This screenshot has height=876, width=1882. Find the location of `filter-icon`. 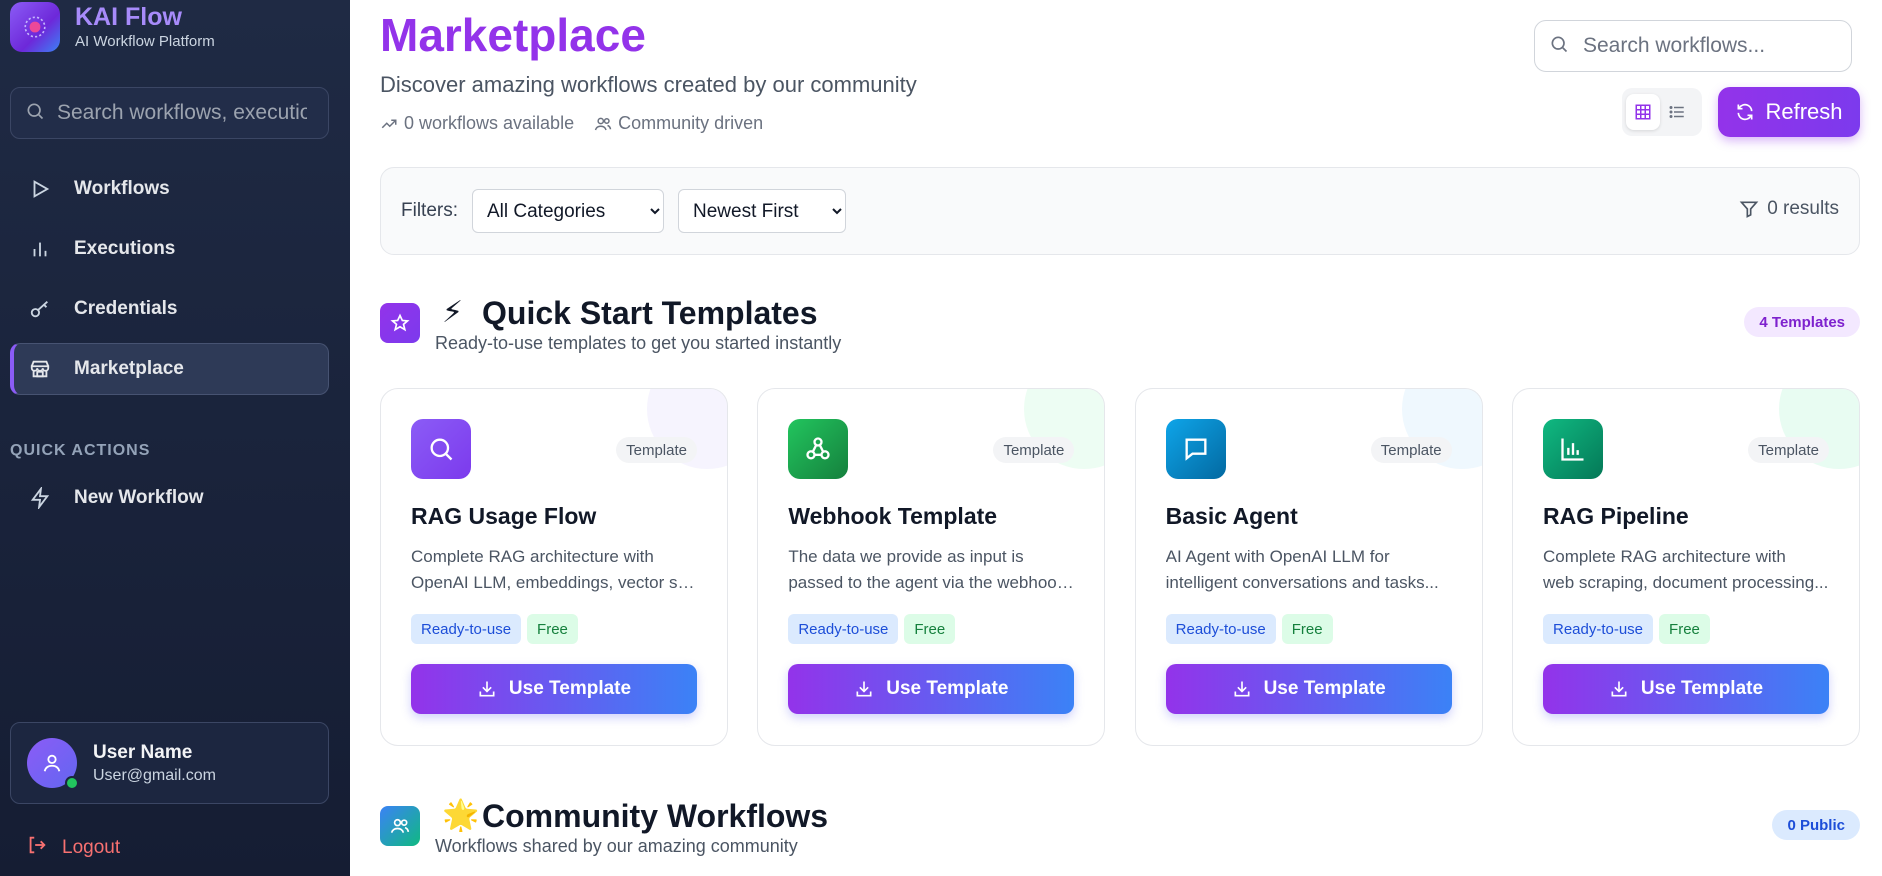

filter-icon is located at coordinates (1749, 209).